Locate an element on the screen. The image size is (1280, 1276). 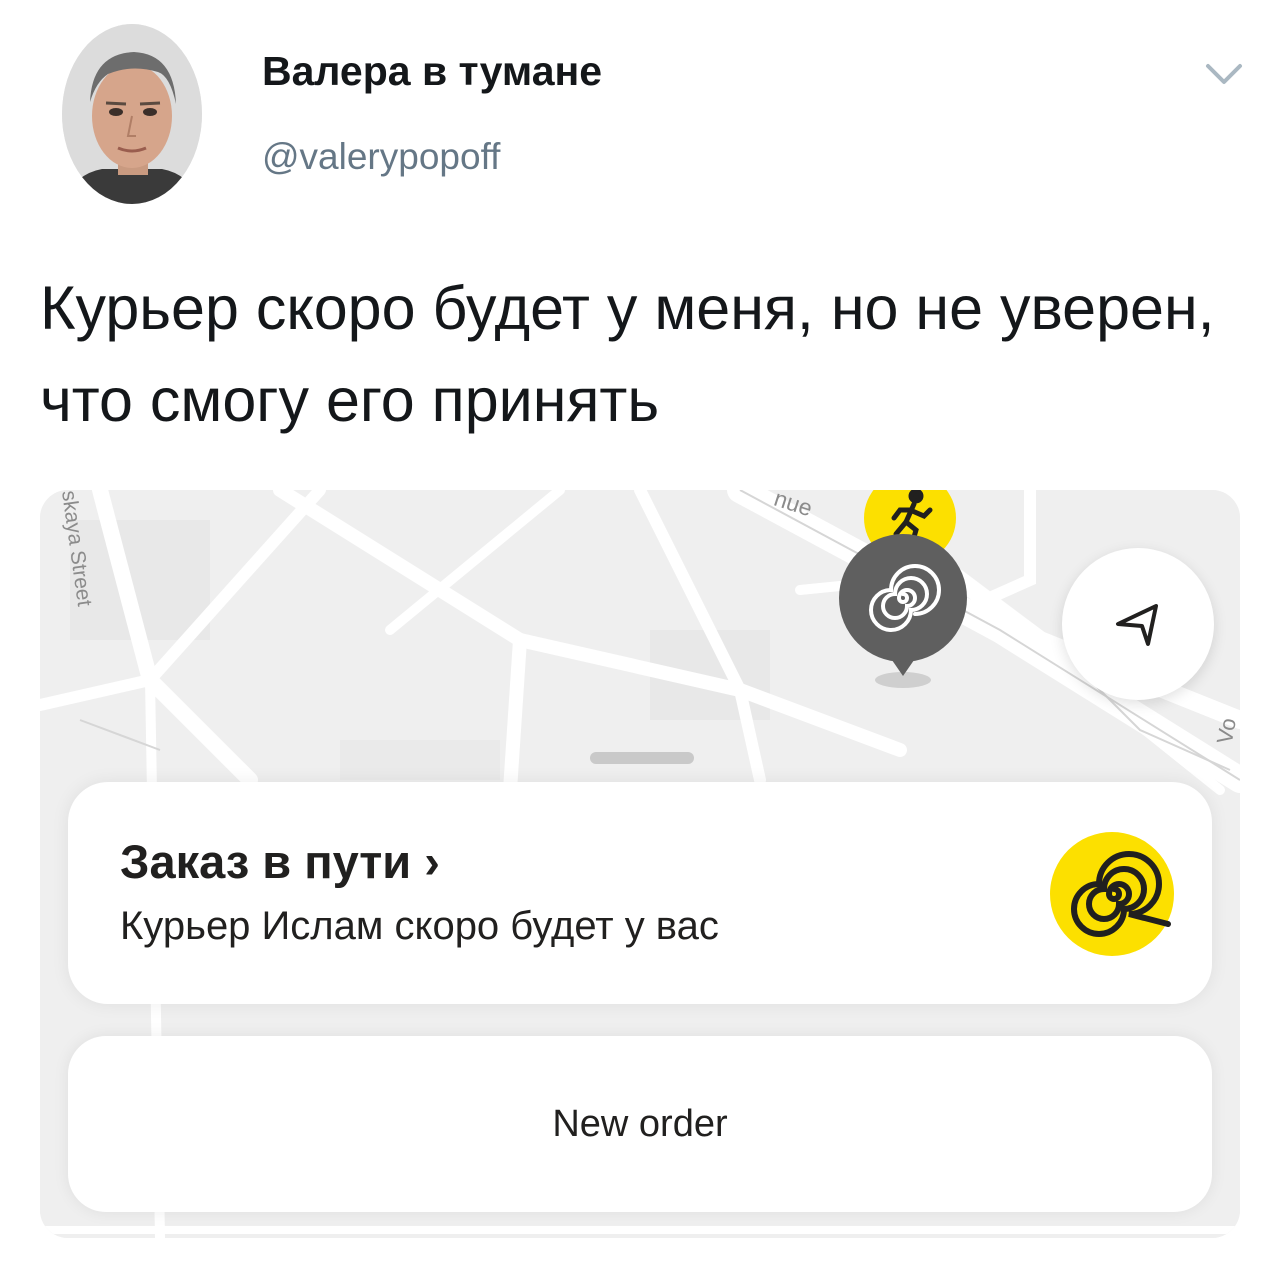
map-edge-label: Vo is located at coordinates (1225, 731).